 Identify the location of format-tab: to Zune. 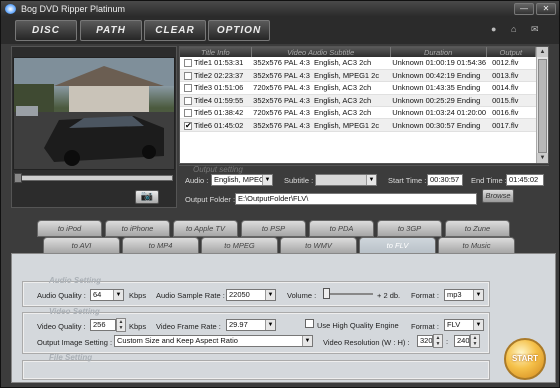
(477, 228).